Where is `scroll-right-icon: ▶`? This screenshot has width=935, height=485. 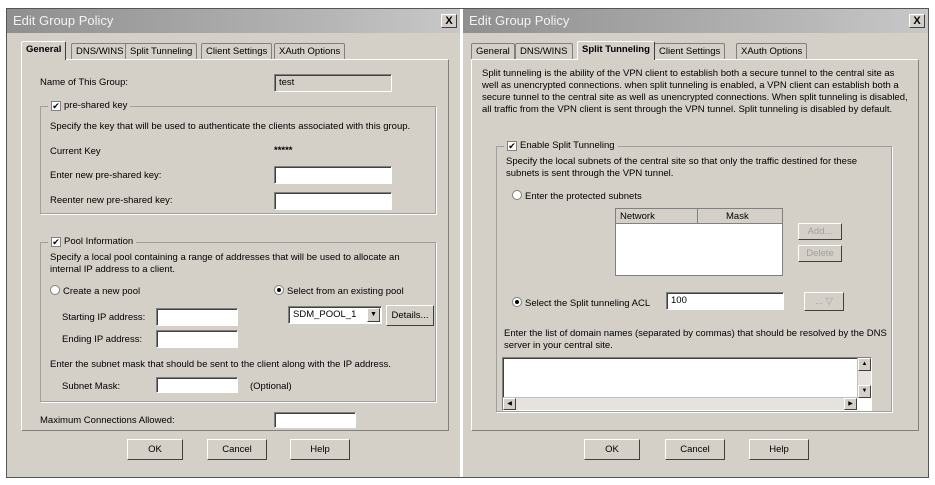
scroll-right-icon: ▶ is located at coordinates (850, 404).